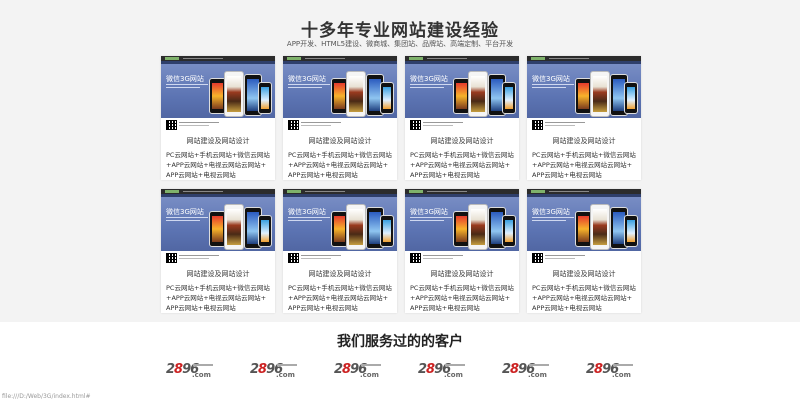  I want to click on clients-title: 我们服务过的的客户, so click(400, 342).